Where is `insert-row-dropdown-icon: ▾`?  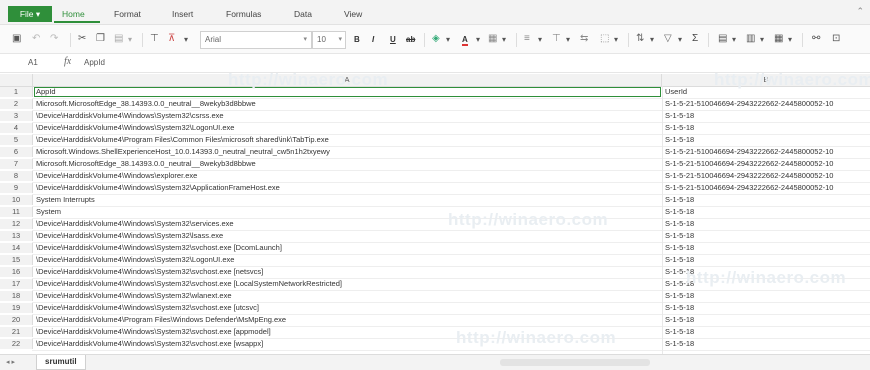
insert-row-dropdown-icon: ▾ is located at coordinates (734, 39).